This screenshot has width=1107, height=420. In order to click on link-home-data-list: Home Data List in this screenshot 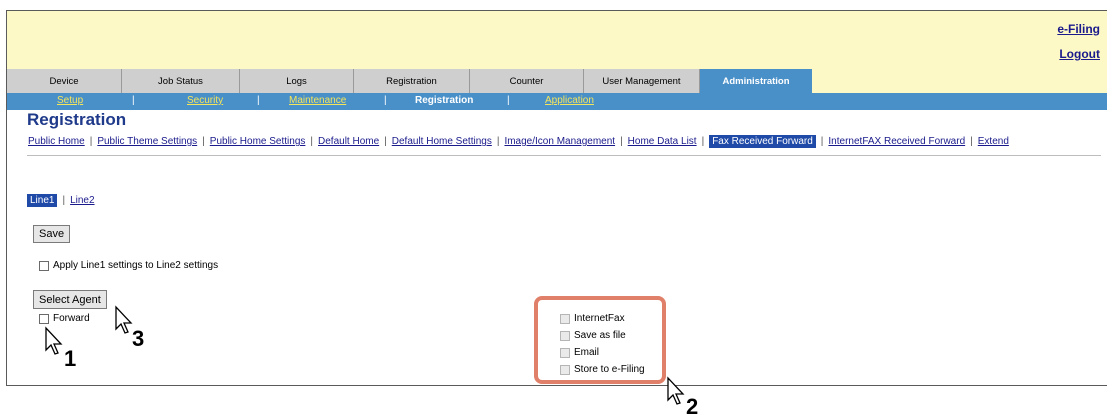, I will do `click(662, 141)`.